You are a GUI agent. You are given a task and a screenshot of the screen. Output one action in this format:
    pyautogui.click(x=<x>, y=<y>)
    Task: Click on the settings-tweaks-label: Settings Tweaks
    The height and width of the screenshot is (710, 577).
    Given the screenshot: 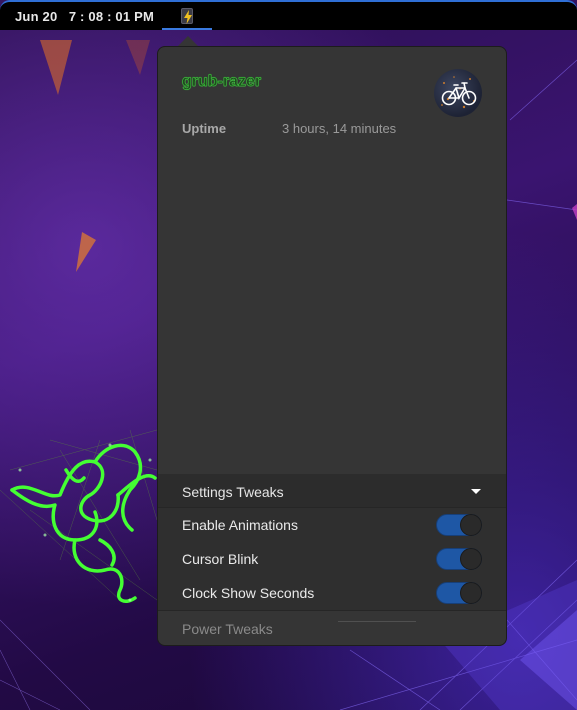 What is the action you would take?
    pyautogui.click(x=233, y=492)
    